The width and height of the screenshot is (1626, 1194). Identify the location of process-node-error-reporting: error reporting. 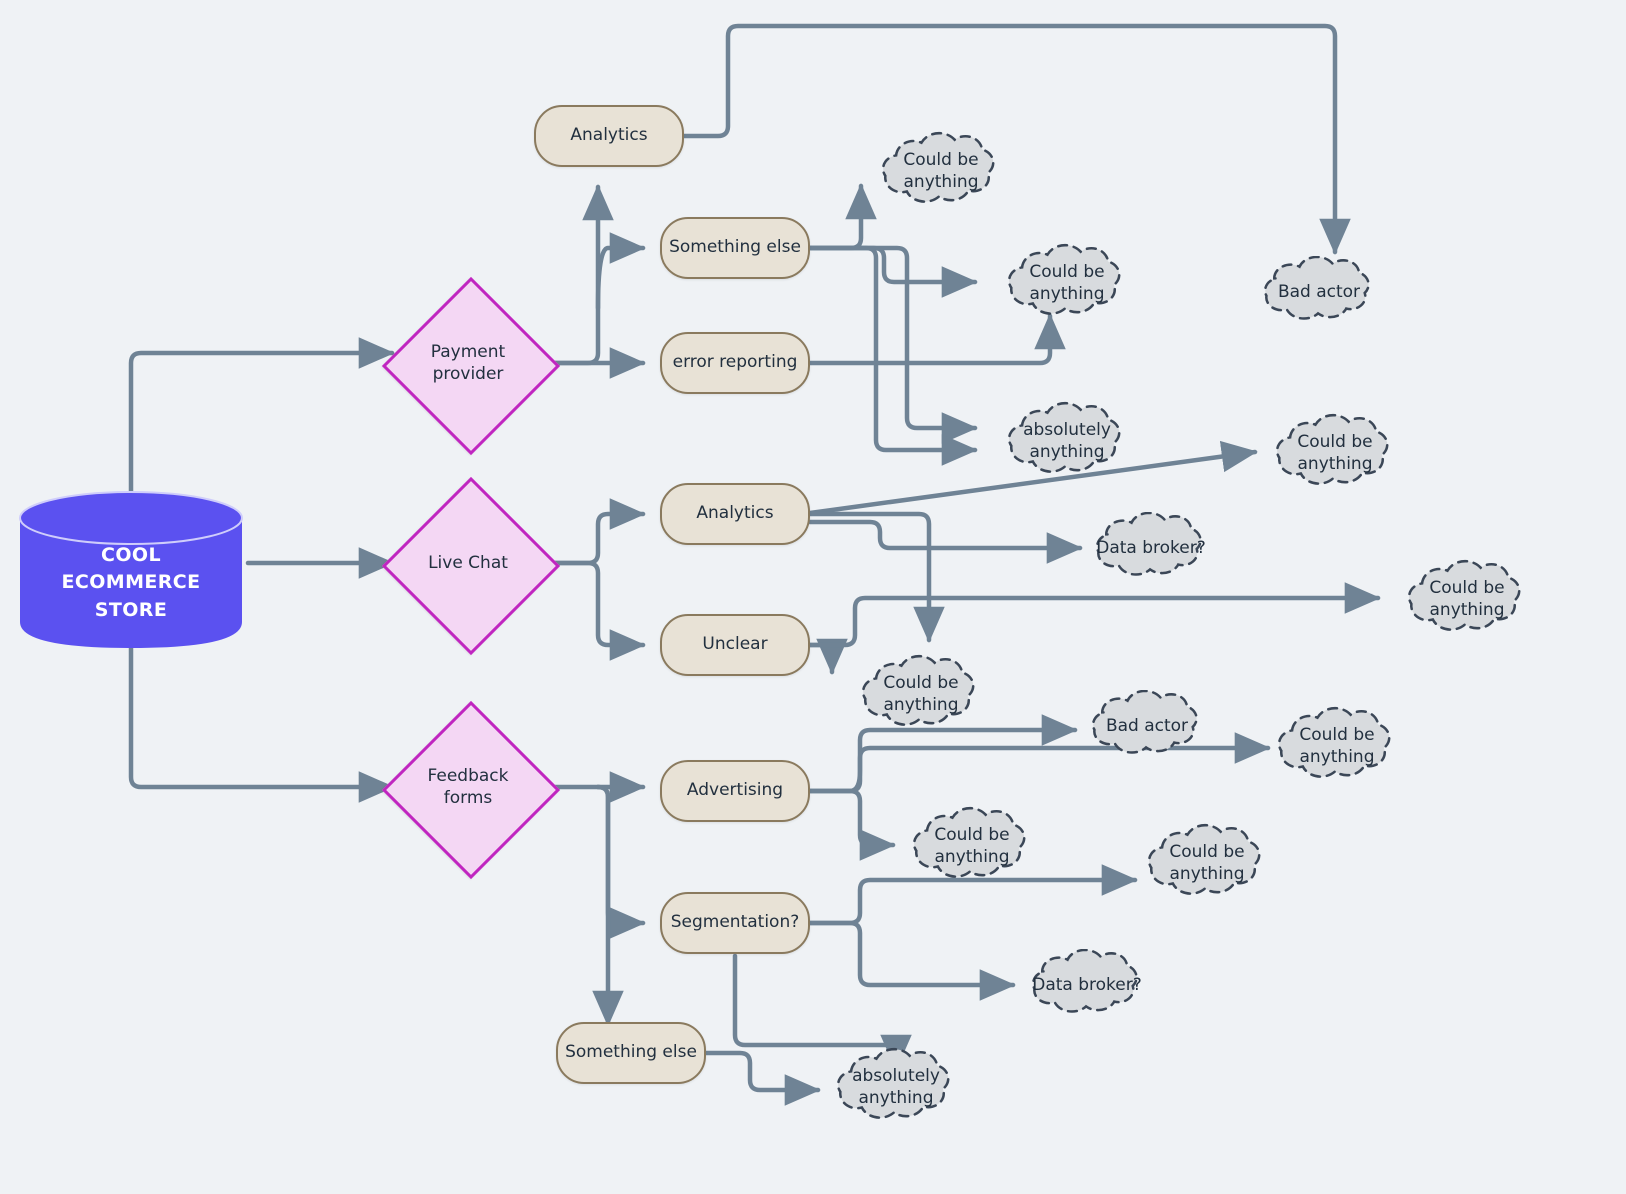
(735, 363).